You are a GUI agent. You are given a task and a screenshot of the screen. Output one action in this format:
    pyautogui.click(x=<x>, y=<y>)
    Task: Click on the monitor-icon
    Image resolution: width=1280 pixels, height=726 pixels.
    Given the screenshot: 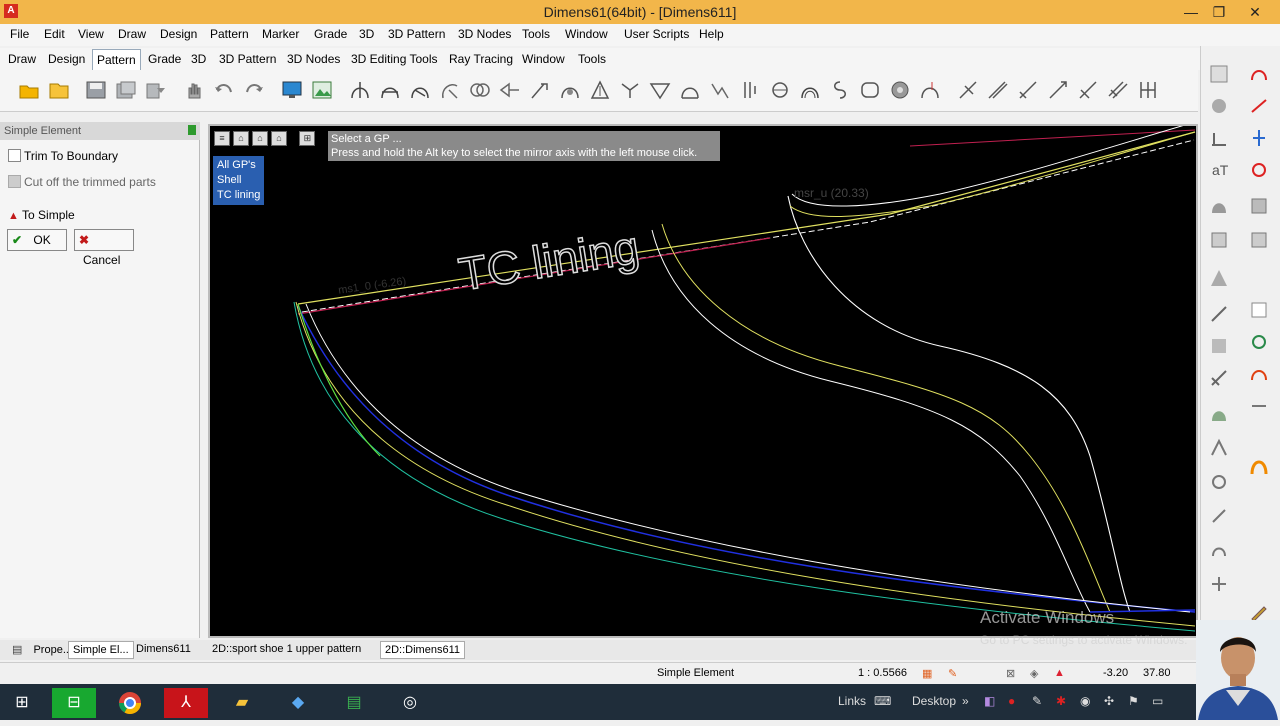 What is the action you would take?
    pyautogui.click(x=292, y=90)
    